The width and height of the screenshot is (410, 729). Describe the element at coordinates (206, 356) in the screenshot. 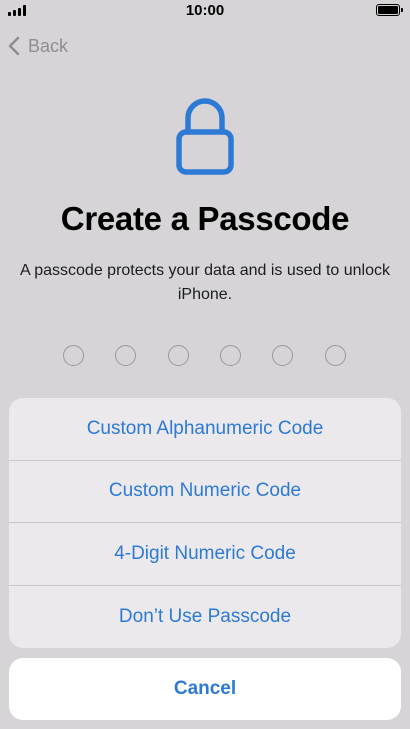

I see `passcode-dots` at that location.